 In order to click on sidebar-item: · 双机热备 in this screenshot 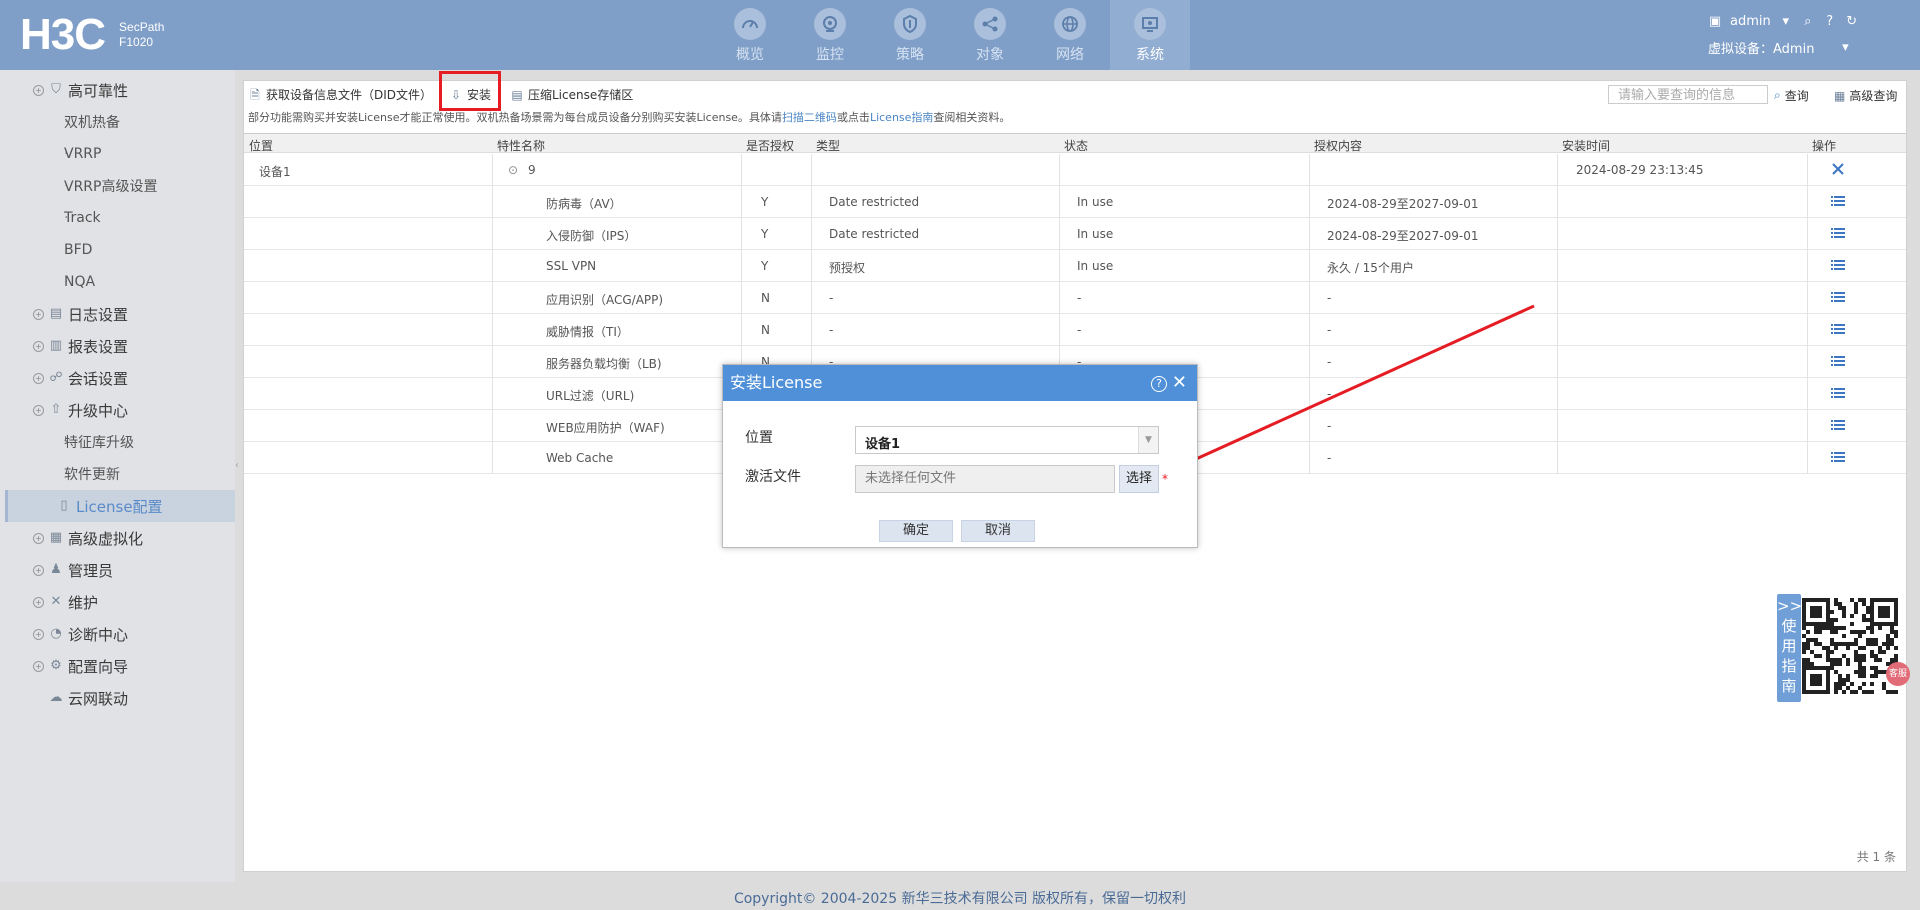, I will do `click(117, 122)`.